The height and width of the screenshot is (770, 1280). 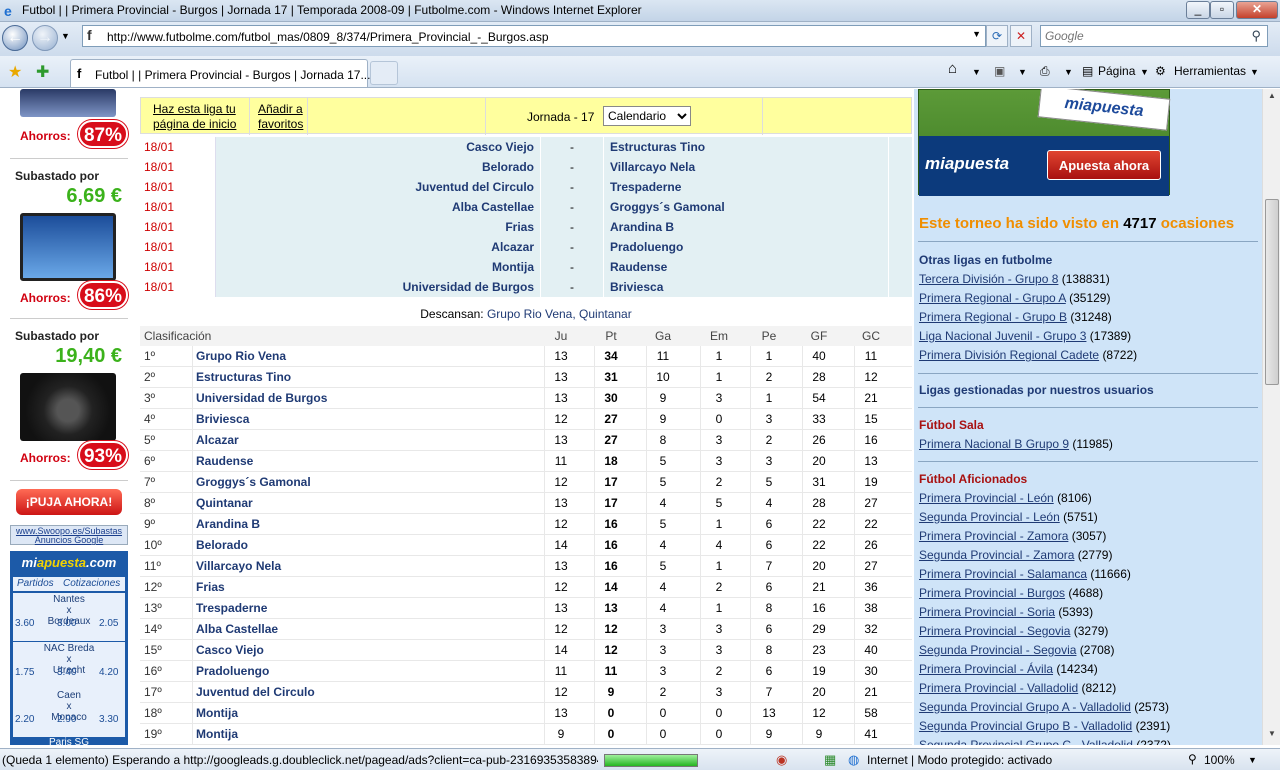 I want to click on tools-menu-dropdown-icon: ▼, so click(x=1254, y=72).